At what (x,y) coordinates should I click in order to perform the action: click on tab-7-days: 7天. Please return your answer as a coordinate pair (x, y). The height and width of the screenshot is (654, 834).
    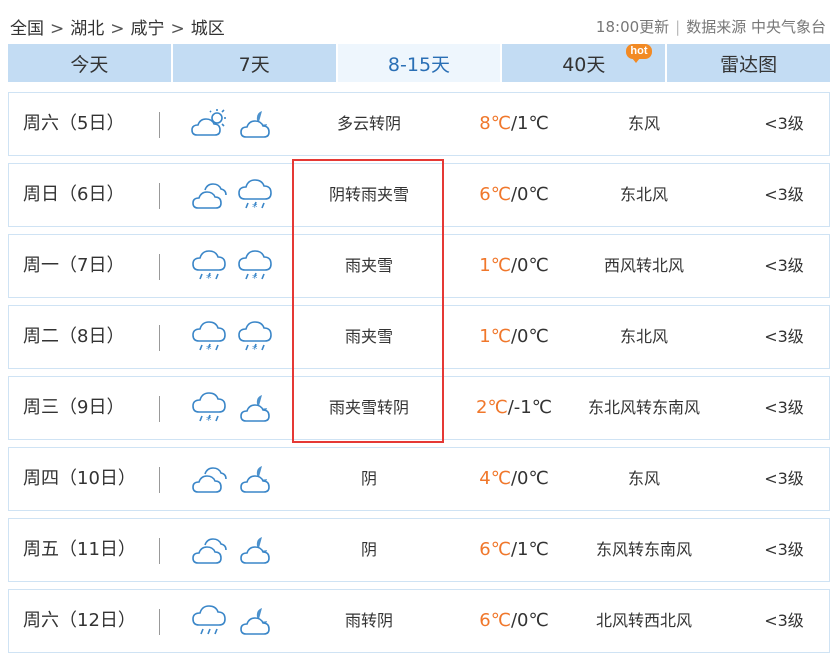
    Looking at the image, I should click on (254, 63).